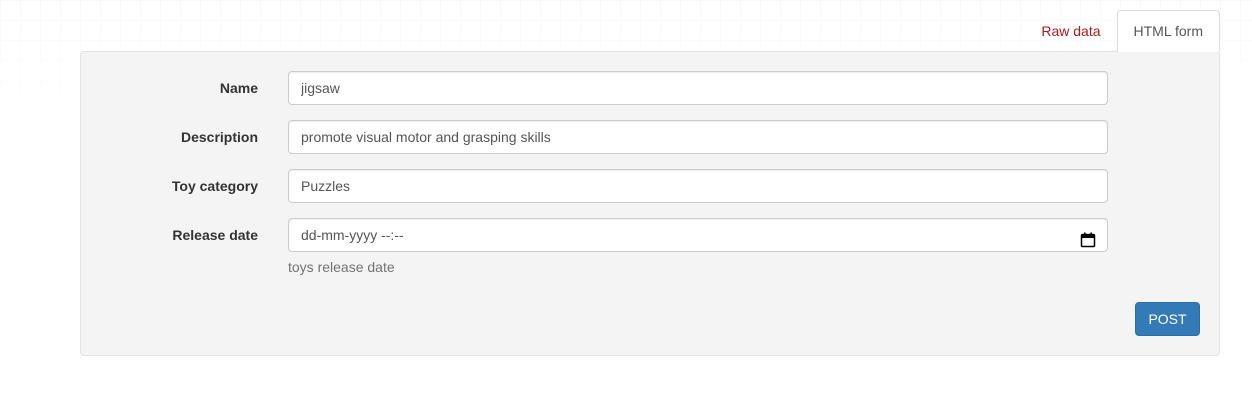 The height and width of the screenshot is (409, 1252). What do you see at coordinates (698, 235) in the screenshot?
I see `release-date-input: dd-mm-yyyy --:--` at bounding box center [698, 235].